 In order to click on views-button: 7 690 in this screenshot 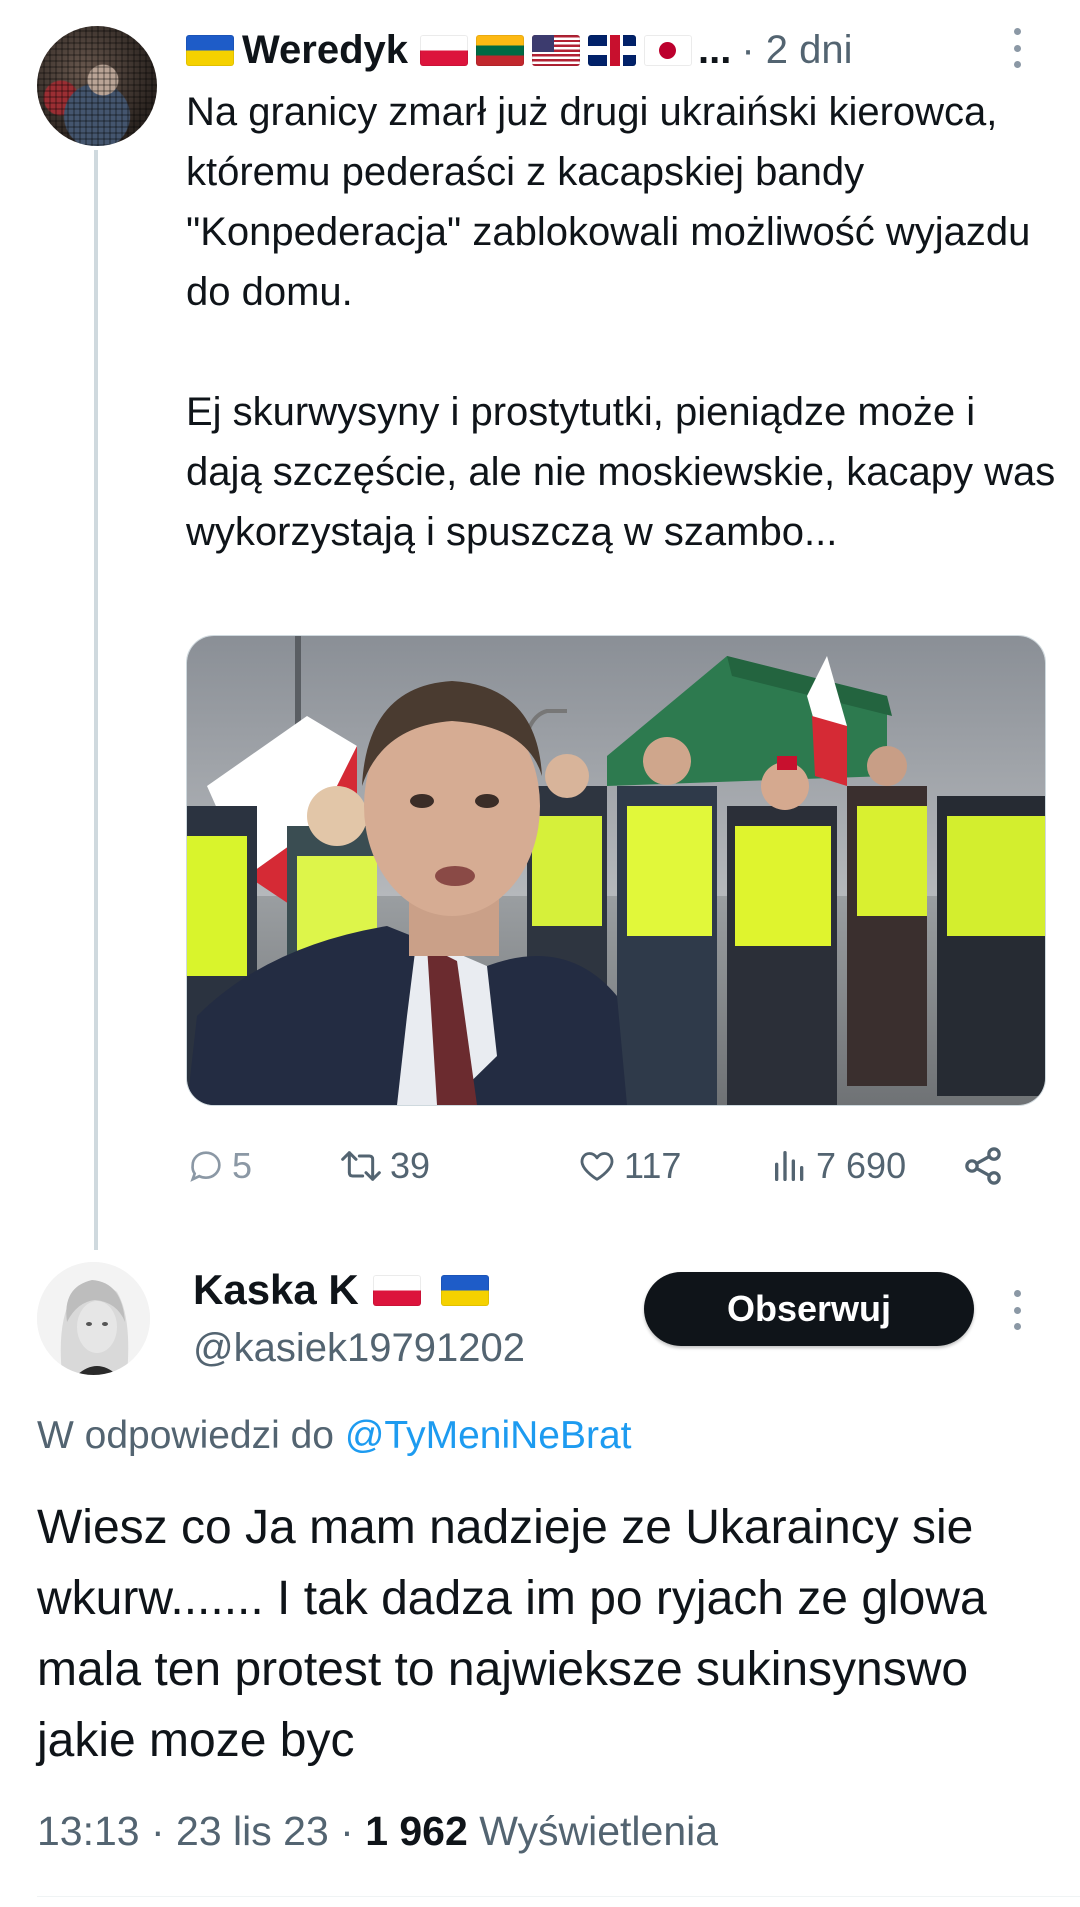, I will do `click(838, 1166)`.